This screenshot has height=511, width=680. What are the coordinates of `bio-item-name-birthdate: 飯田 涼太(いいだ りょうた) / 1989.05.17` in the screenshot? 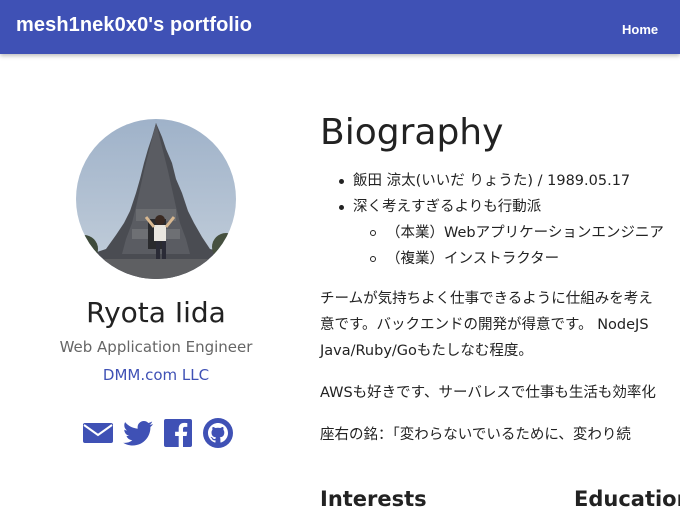 It's located at (501, 181).